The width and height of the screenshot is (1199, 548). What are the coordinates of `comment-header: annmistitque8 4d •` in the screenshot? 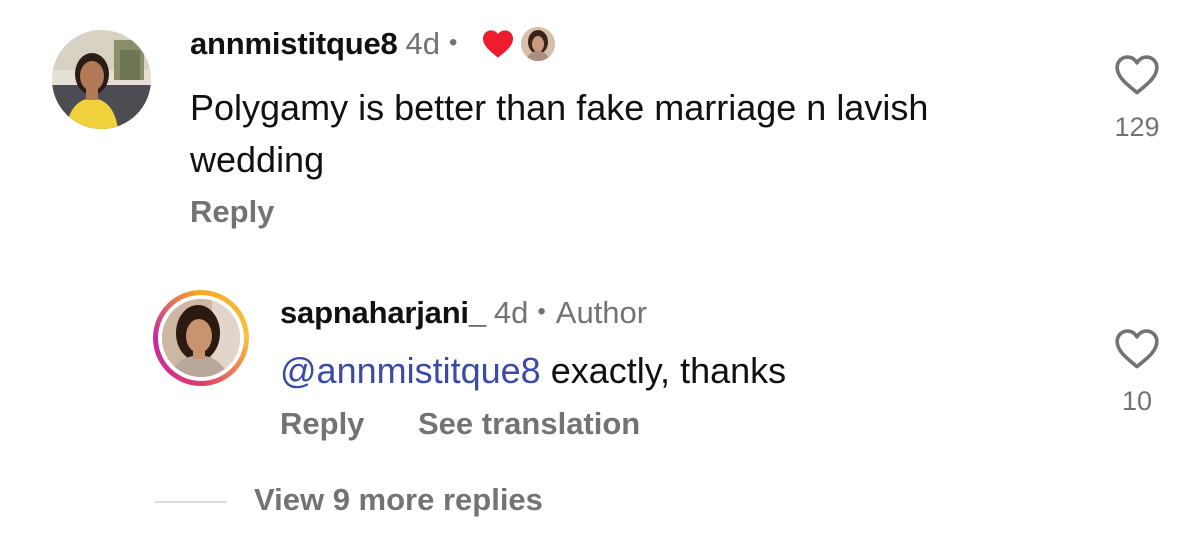 It's located at (373, 44).